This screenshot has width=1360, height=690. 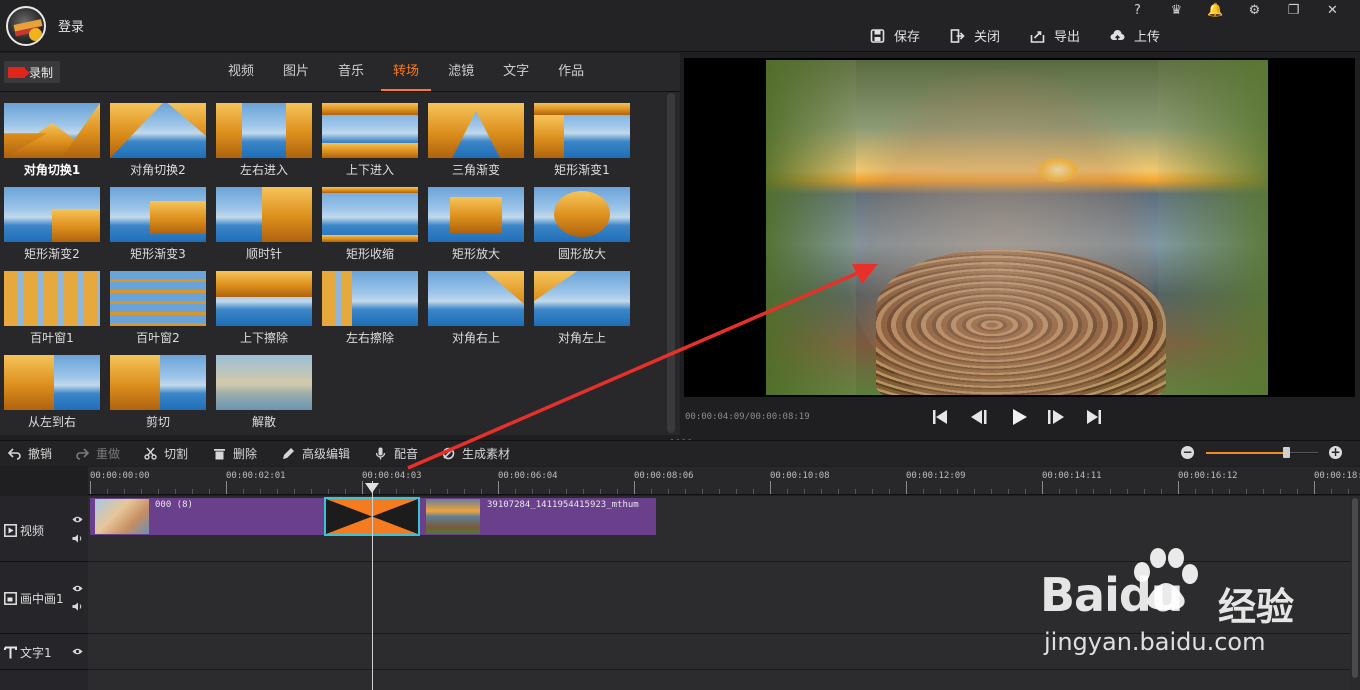 I want to click on crown-icon: ♛, so click(x=1176, y=11).